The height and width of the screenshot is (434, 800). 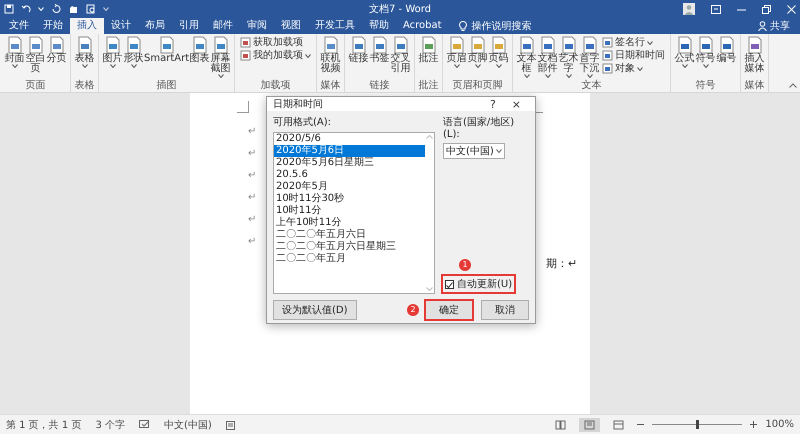 I want to click on ribbon-button: 首字下沉, so click(x=589, y=57).